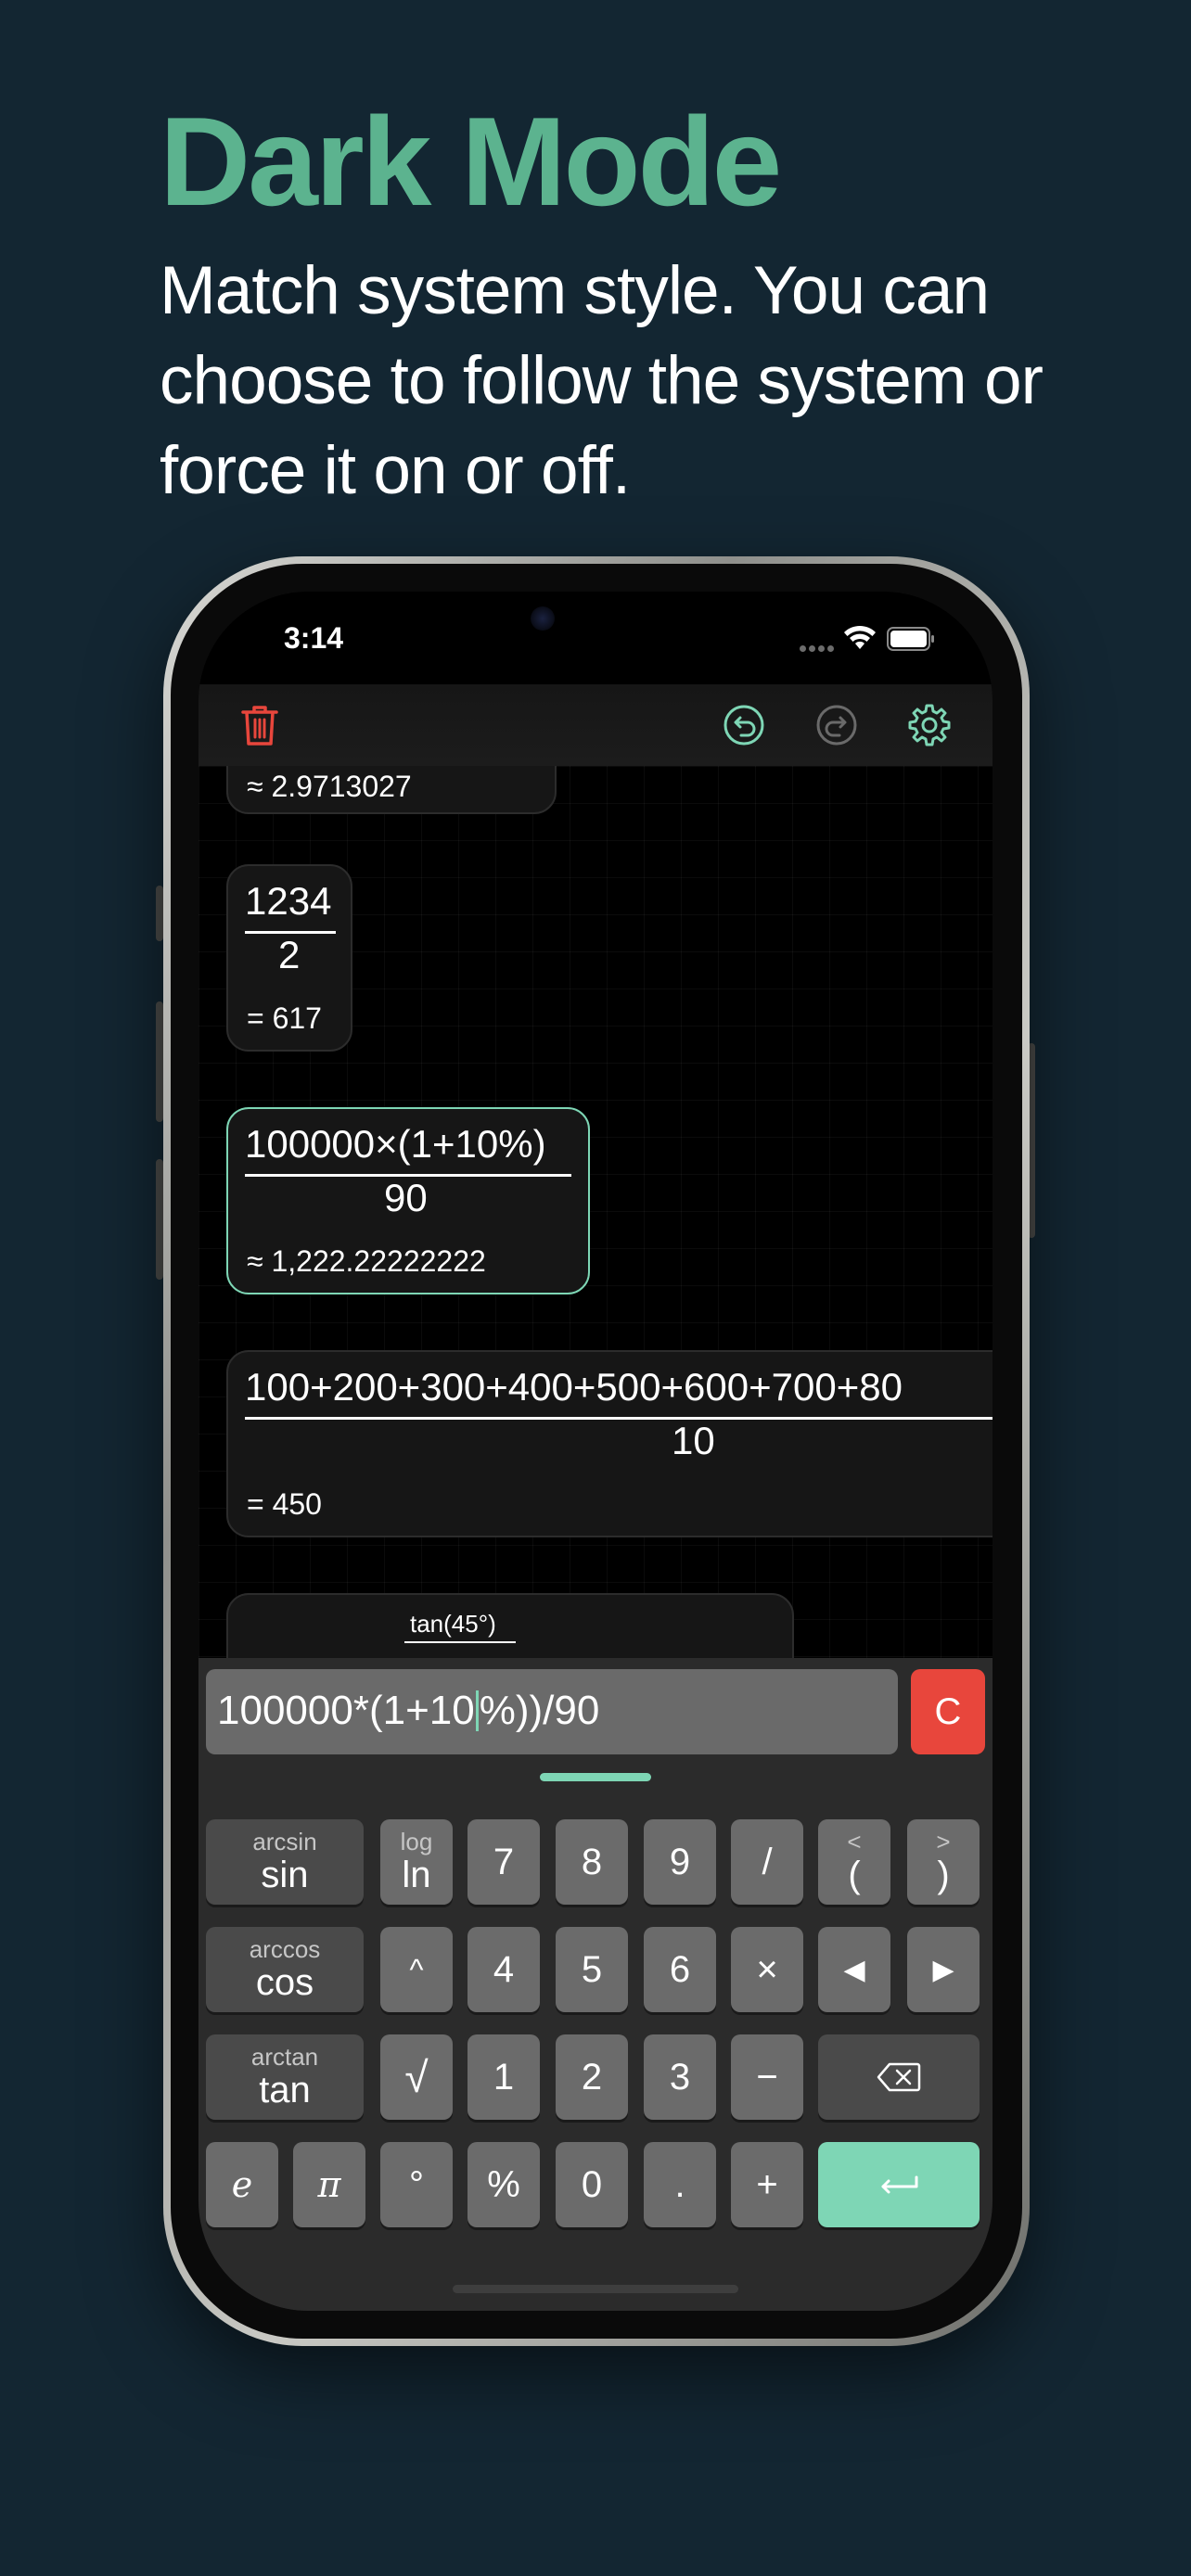 The height and width of the screenshot is (2576, 1191). What do you see at coordinates (680, 1969) in the screenshot?
I see `key-6: 6` at bounding box center [680, 1969].